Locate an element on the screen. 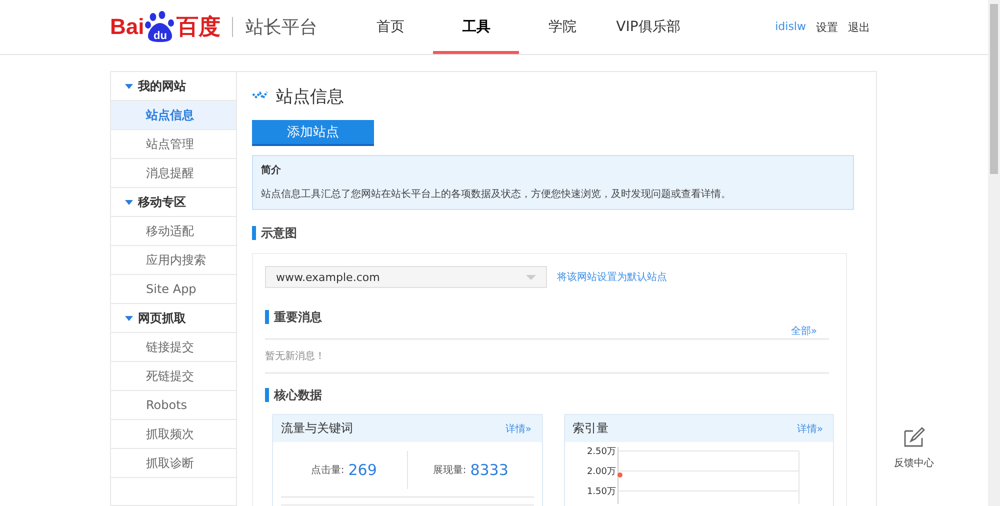  sidebar-item: 抓取诊断 is located at coordinates (173, 463).